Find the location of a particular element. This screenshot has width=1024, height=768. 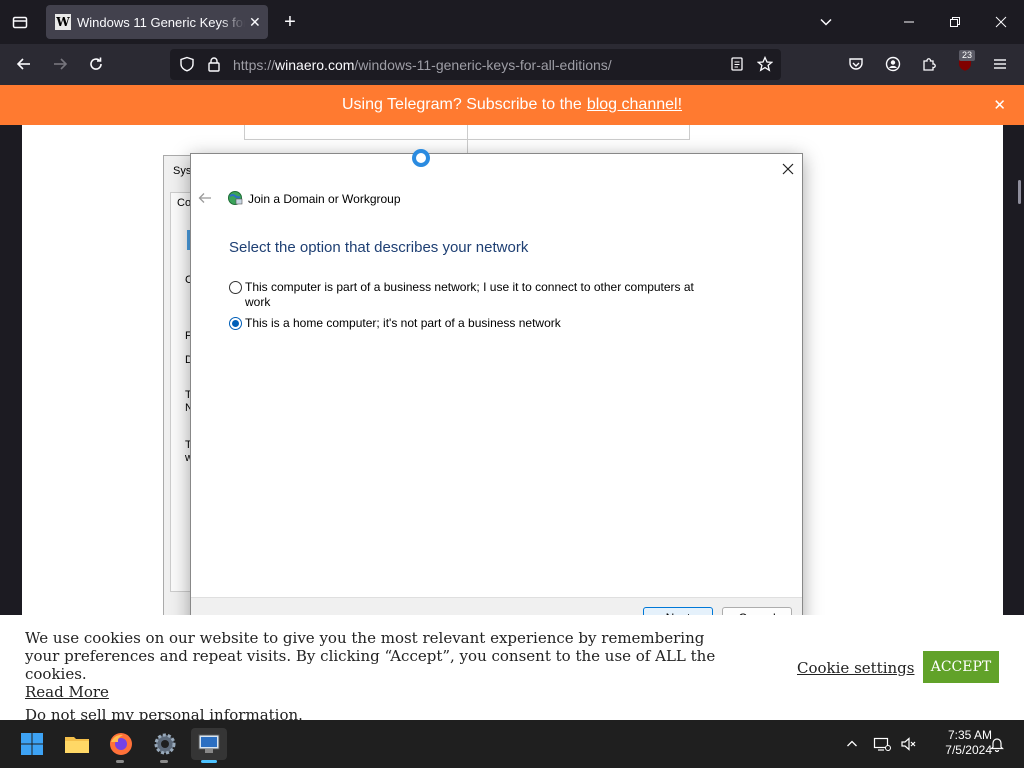

read-more-link: Read More is located at coordinates (67, 692).